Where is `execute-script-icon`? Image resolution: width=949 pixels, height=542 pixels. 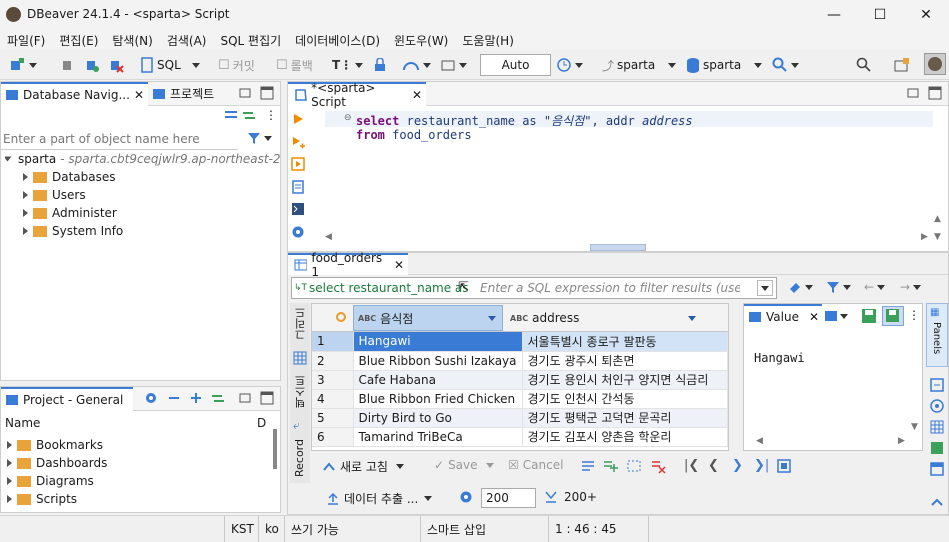
execute-script-icon is located at coordinates (298, 164).